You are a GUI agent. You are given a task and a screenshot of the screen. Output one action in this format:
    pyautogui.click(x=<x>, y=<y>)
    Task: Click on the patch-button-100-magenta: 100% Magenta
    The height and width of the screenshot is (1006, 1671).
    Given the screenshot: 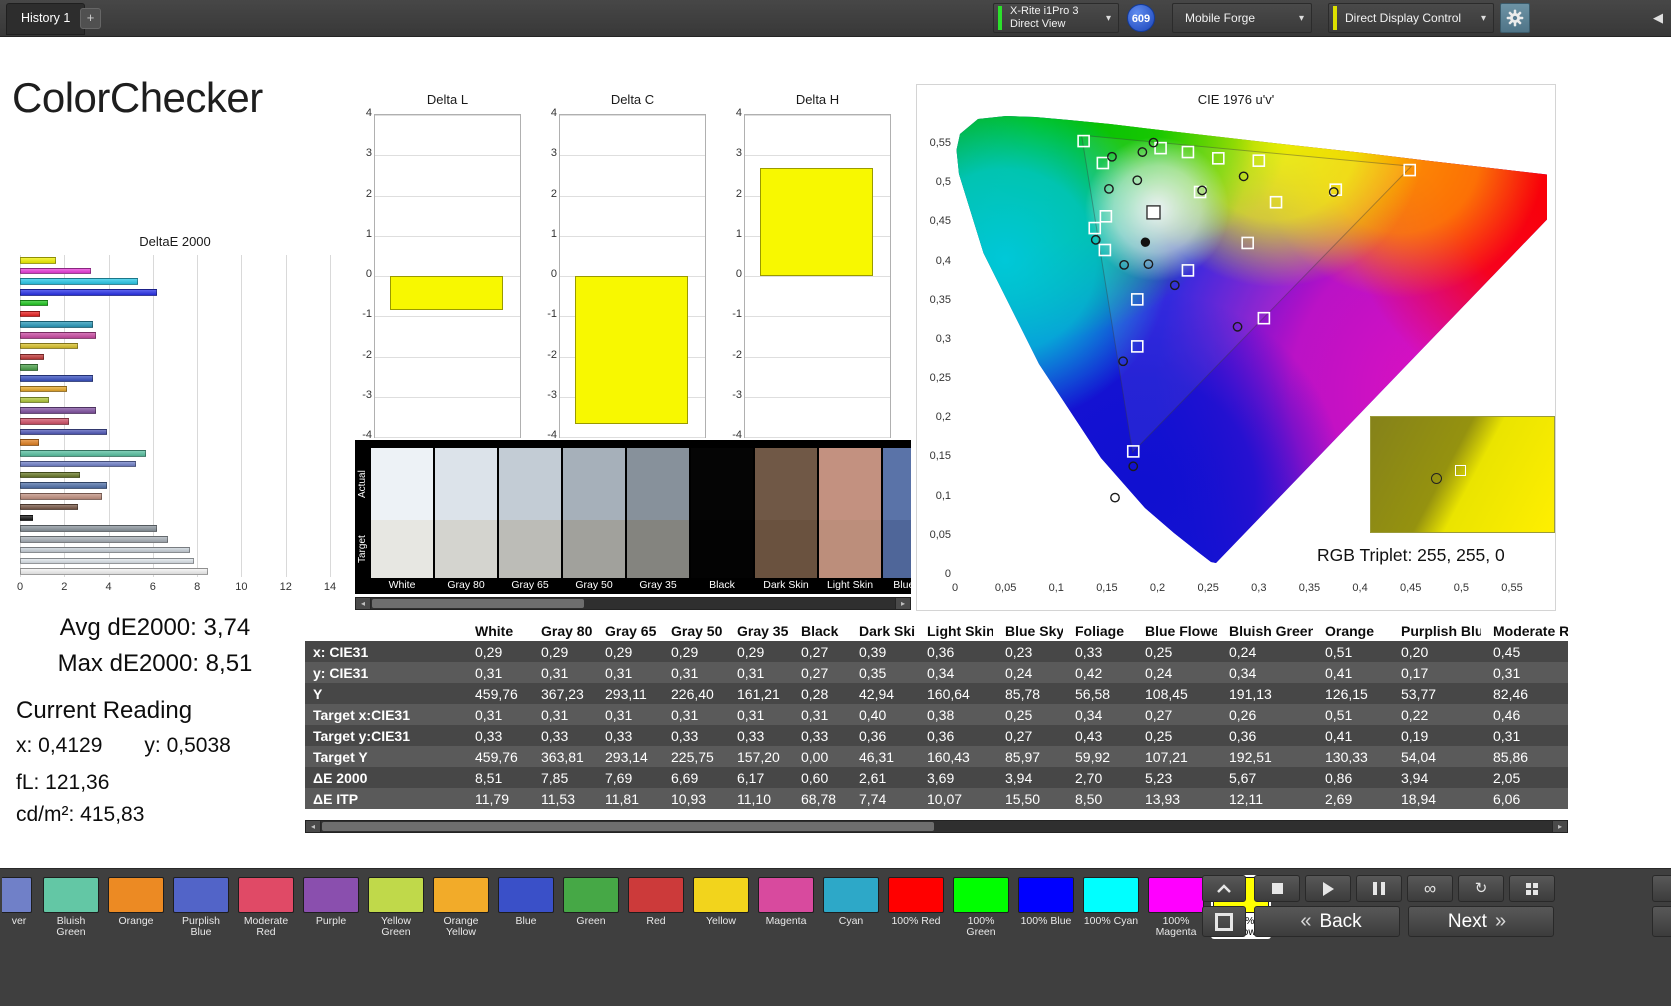 What is the action you would take?
    pyautogui.click(x=1176, y=907)
    